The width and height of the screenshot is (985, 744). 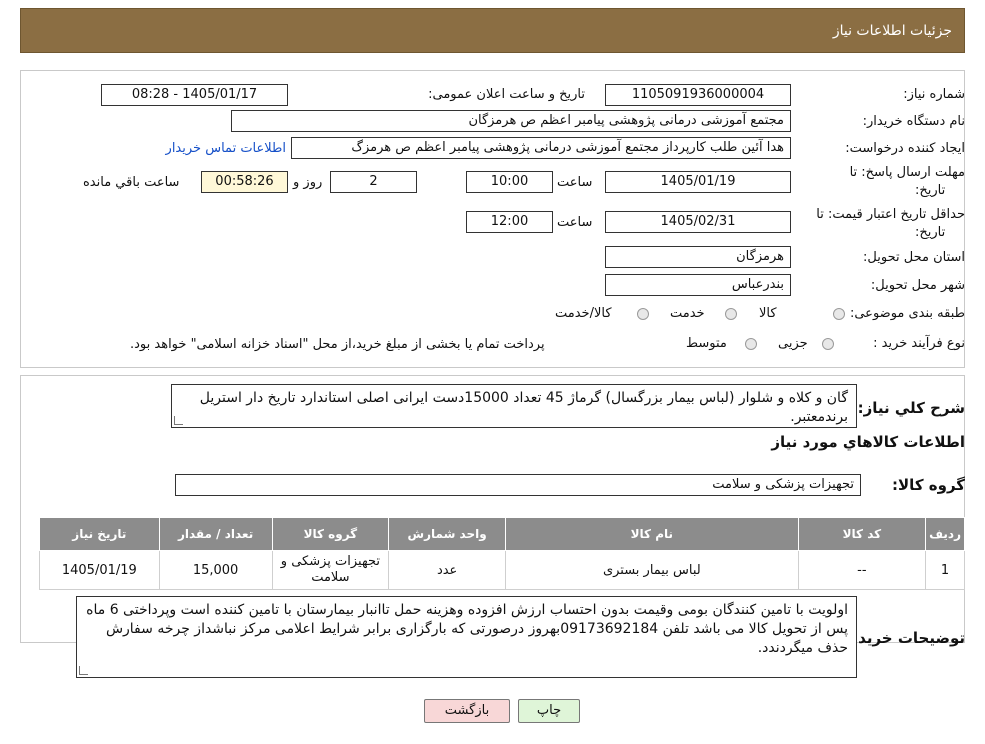 What do you see at coordinates (330, 570) in the screenshot?
I see `cell-group: تجهیزات پزشکی و سلامت` at bounding box center [330, 570].